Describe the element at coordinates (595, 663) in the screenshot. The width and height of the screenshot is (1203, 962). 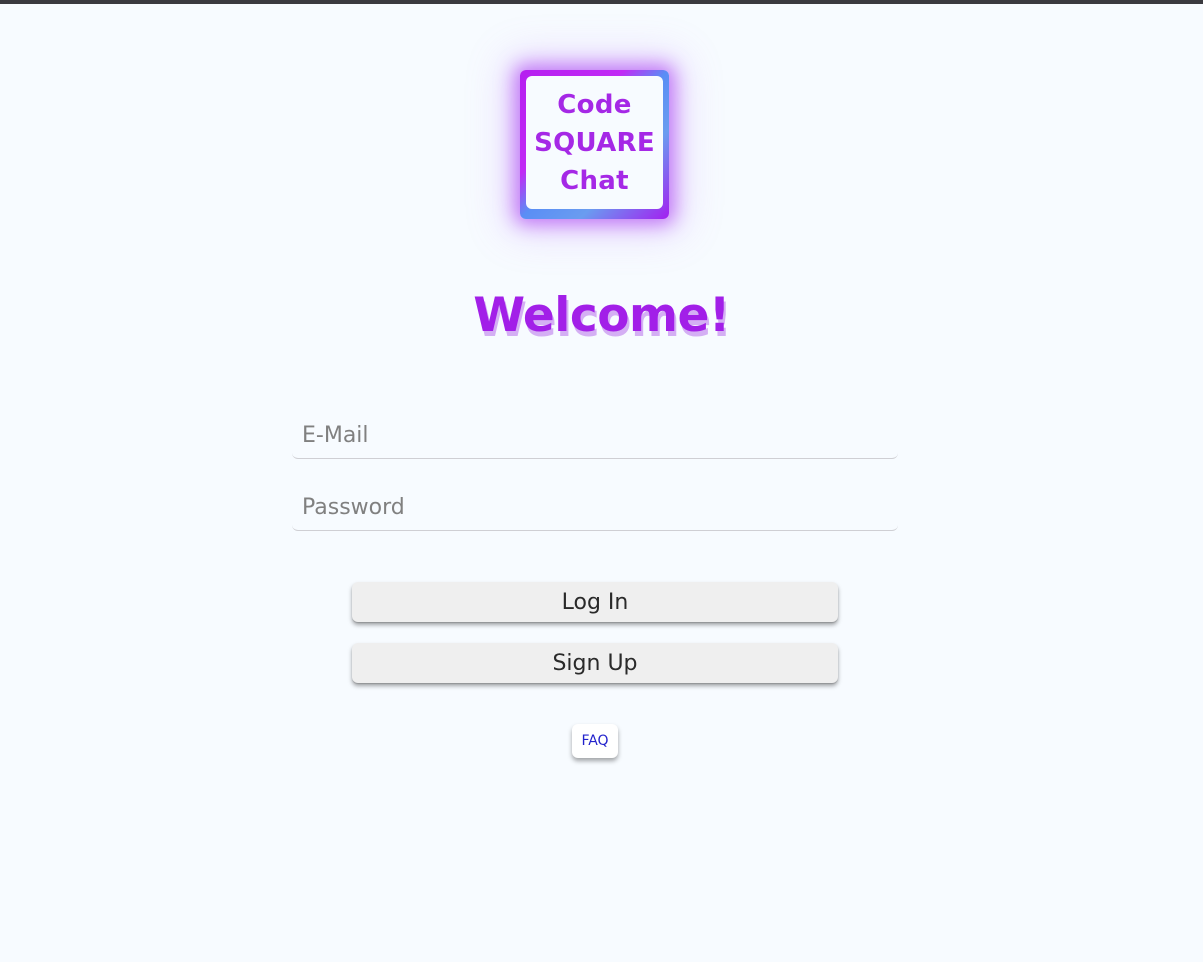
I see `signup-button: Sign Up` at that location.